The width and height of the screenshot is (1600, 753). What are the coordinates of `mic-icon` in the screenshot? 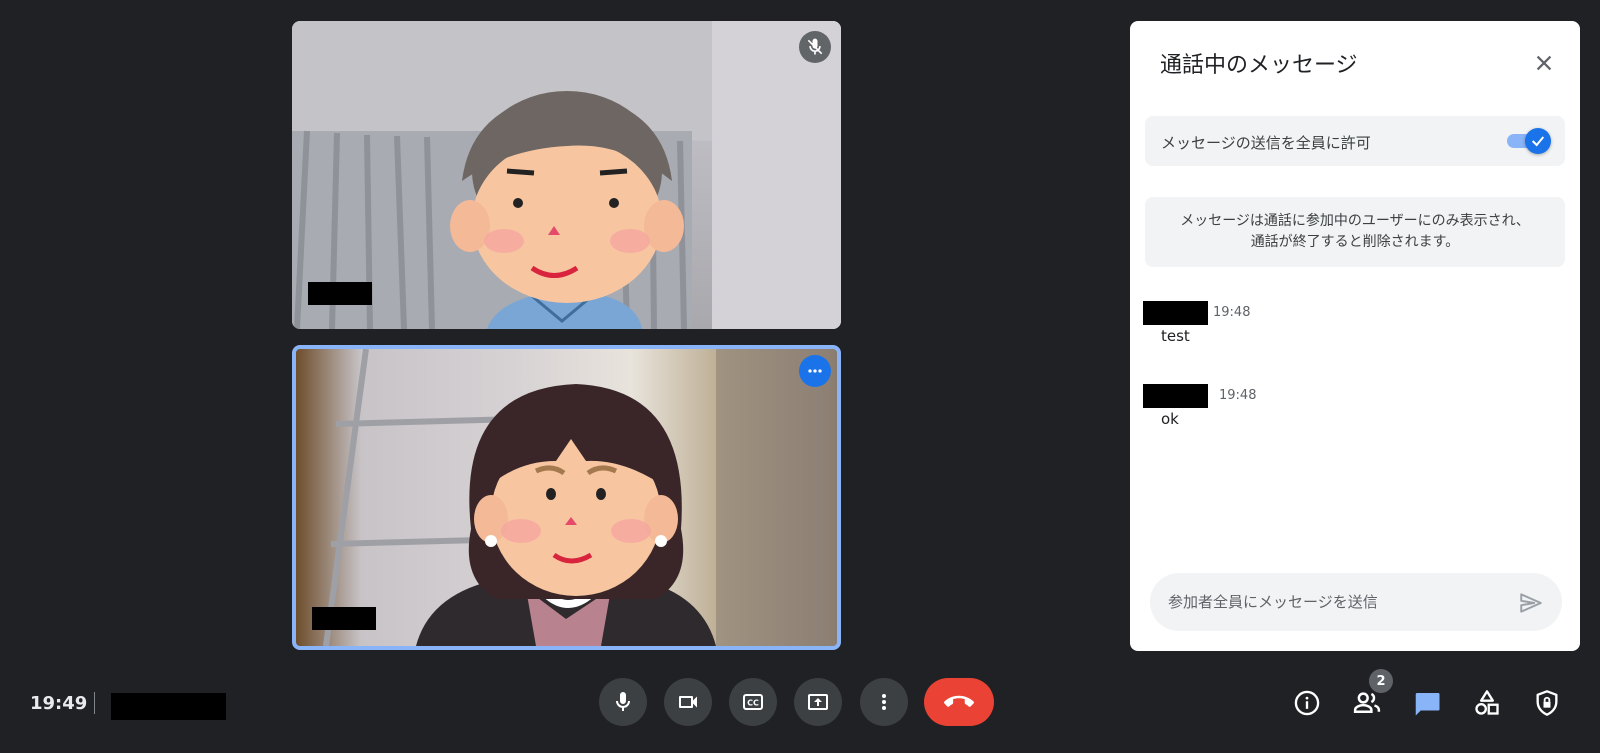 It's located at (623, 701).